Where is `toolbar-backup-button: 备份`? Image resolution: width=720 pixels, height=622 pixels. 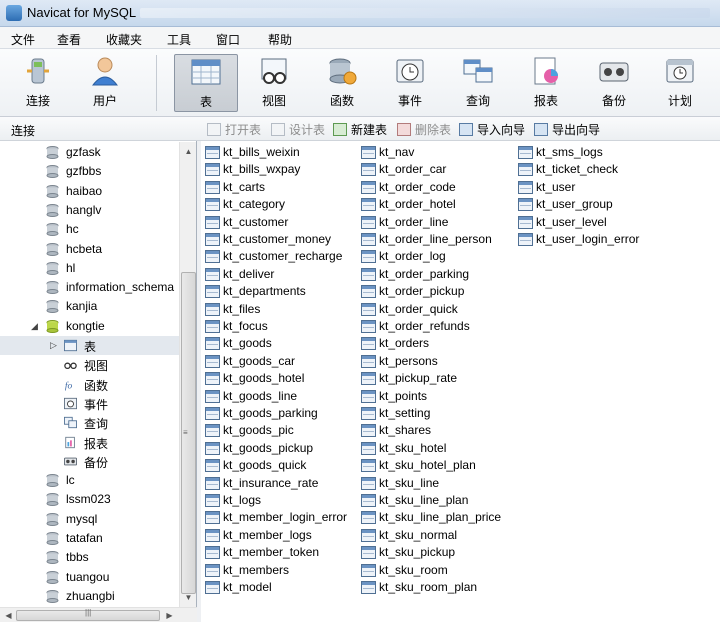
toolbar-backup-button: 备份 is located at coordinates (614, 83).